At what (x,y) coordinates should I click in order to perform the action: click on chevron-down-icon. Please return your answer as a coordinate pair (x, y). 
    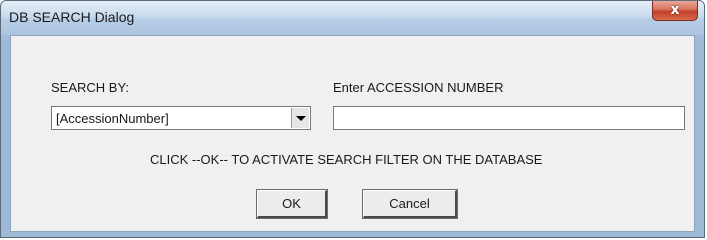
    Looking at the image, I should click on (301, 118).